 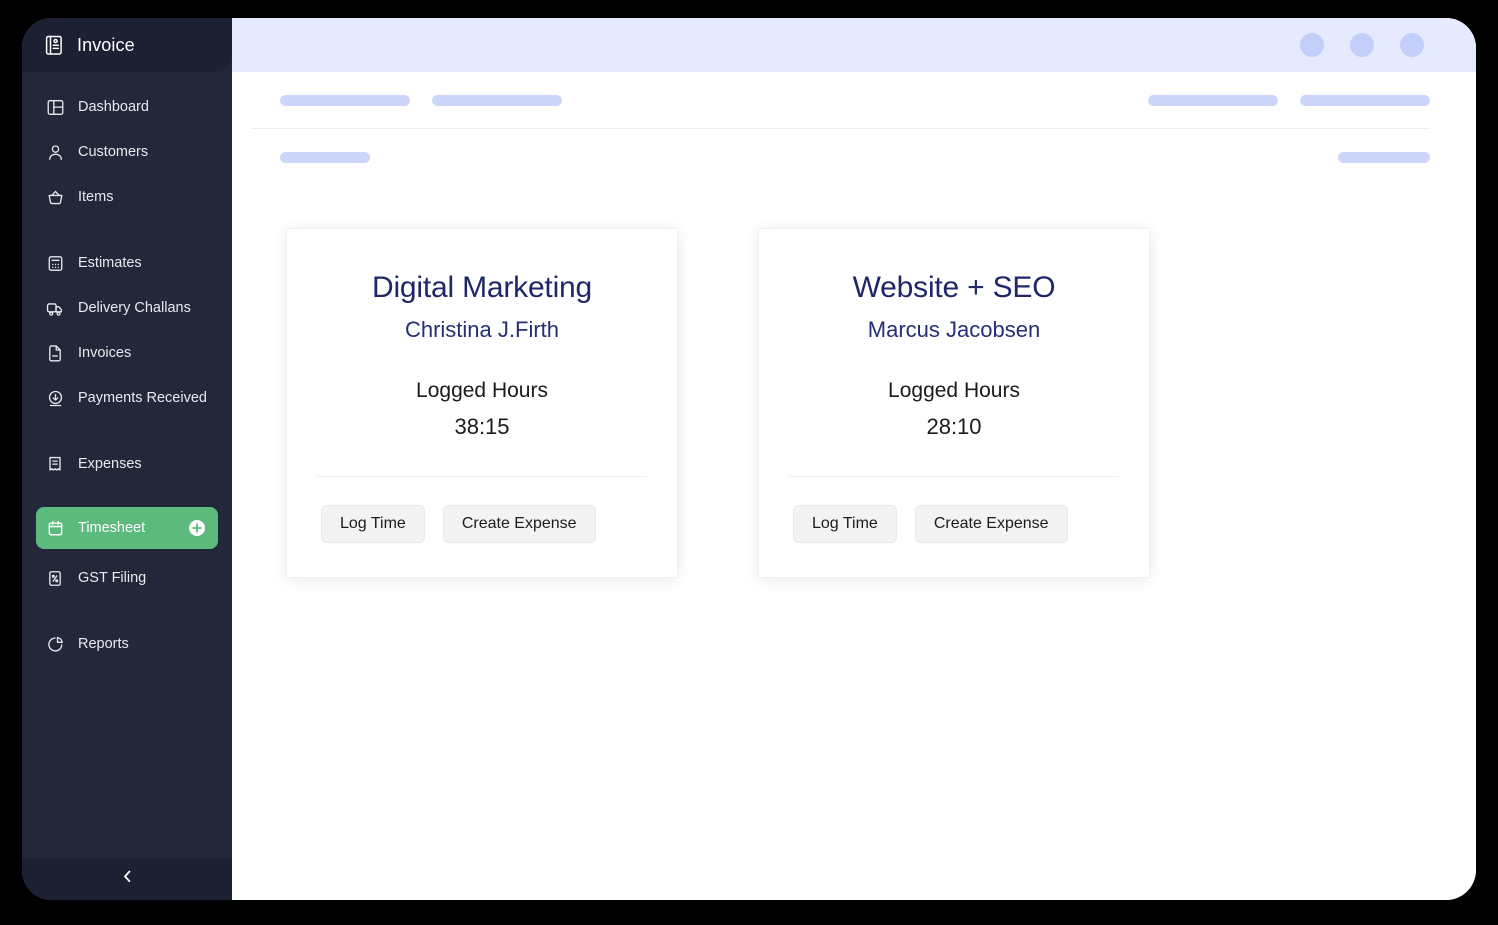 I want to click on sidebar-item-delivery-challans: Delivery Challans, so click(x=127, y=308).